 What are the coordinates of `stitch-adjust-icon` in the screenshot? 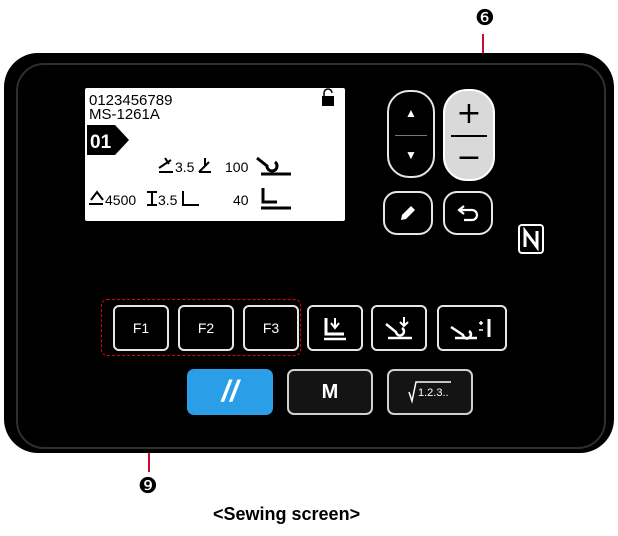 It's located at (470, 329).